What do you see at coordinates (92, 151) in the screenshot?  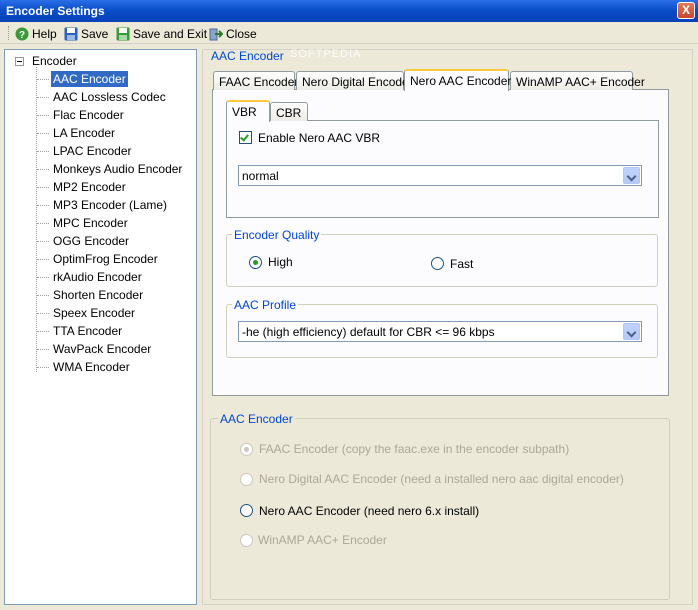 I see `tree-item-lpac: LPAC Encoder` at bounding box center [92, 151].